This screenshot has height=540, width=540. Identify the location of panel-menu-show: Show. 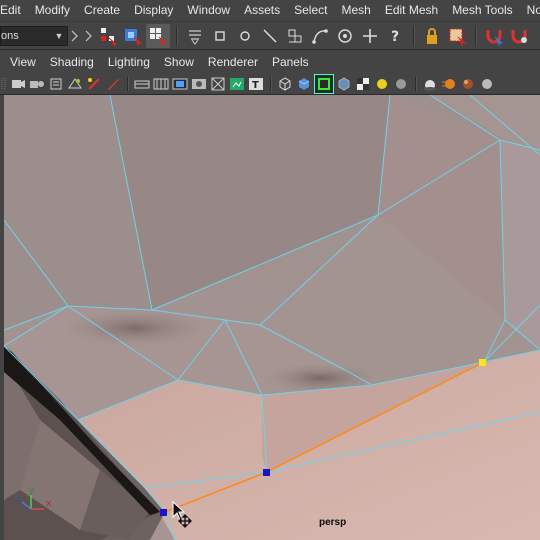
(179, 62).